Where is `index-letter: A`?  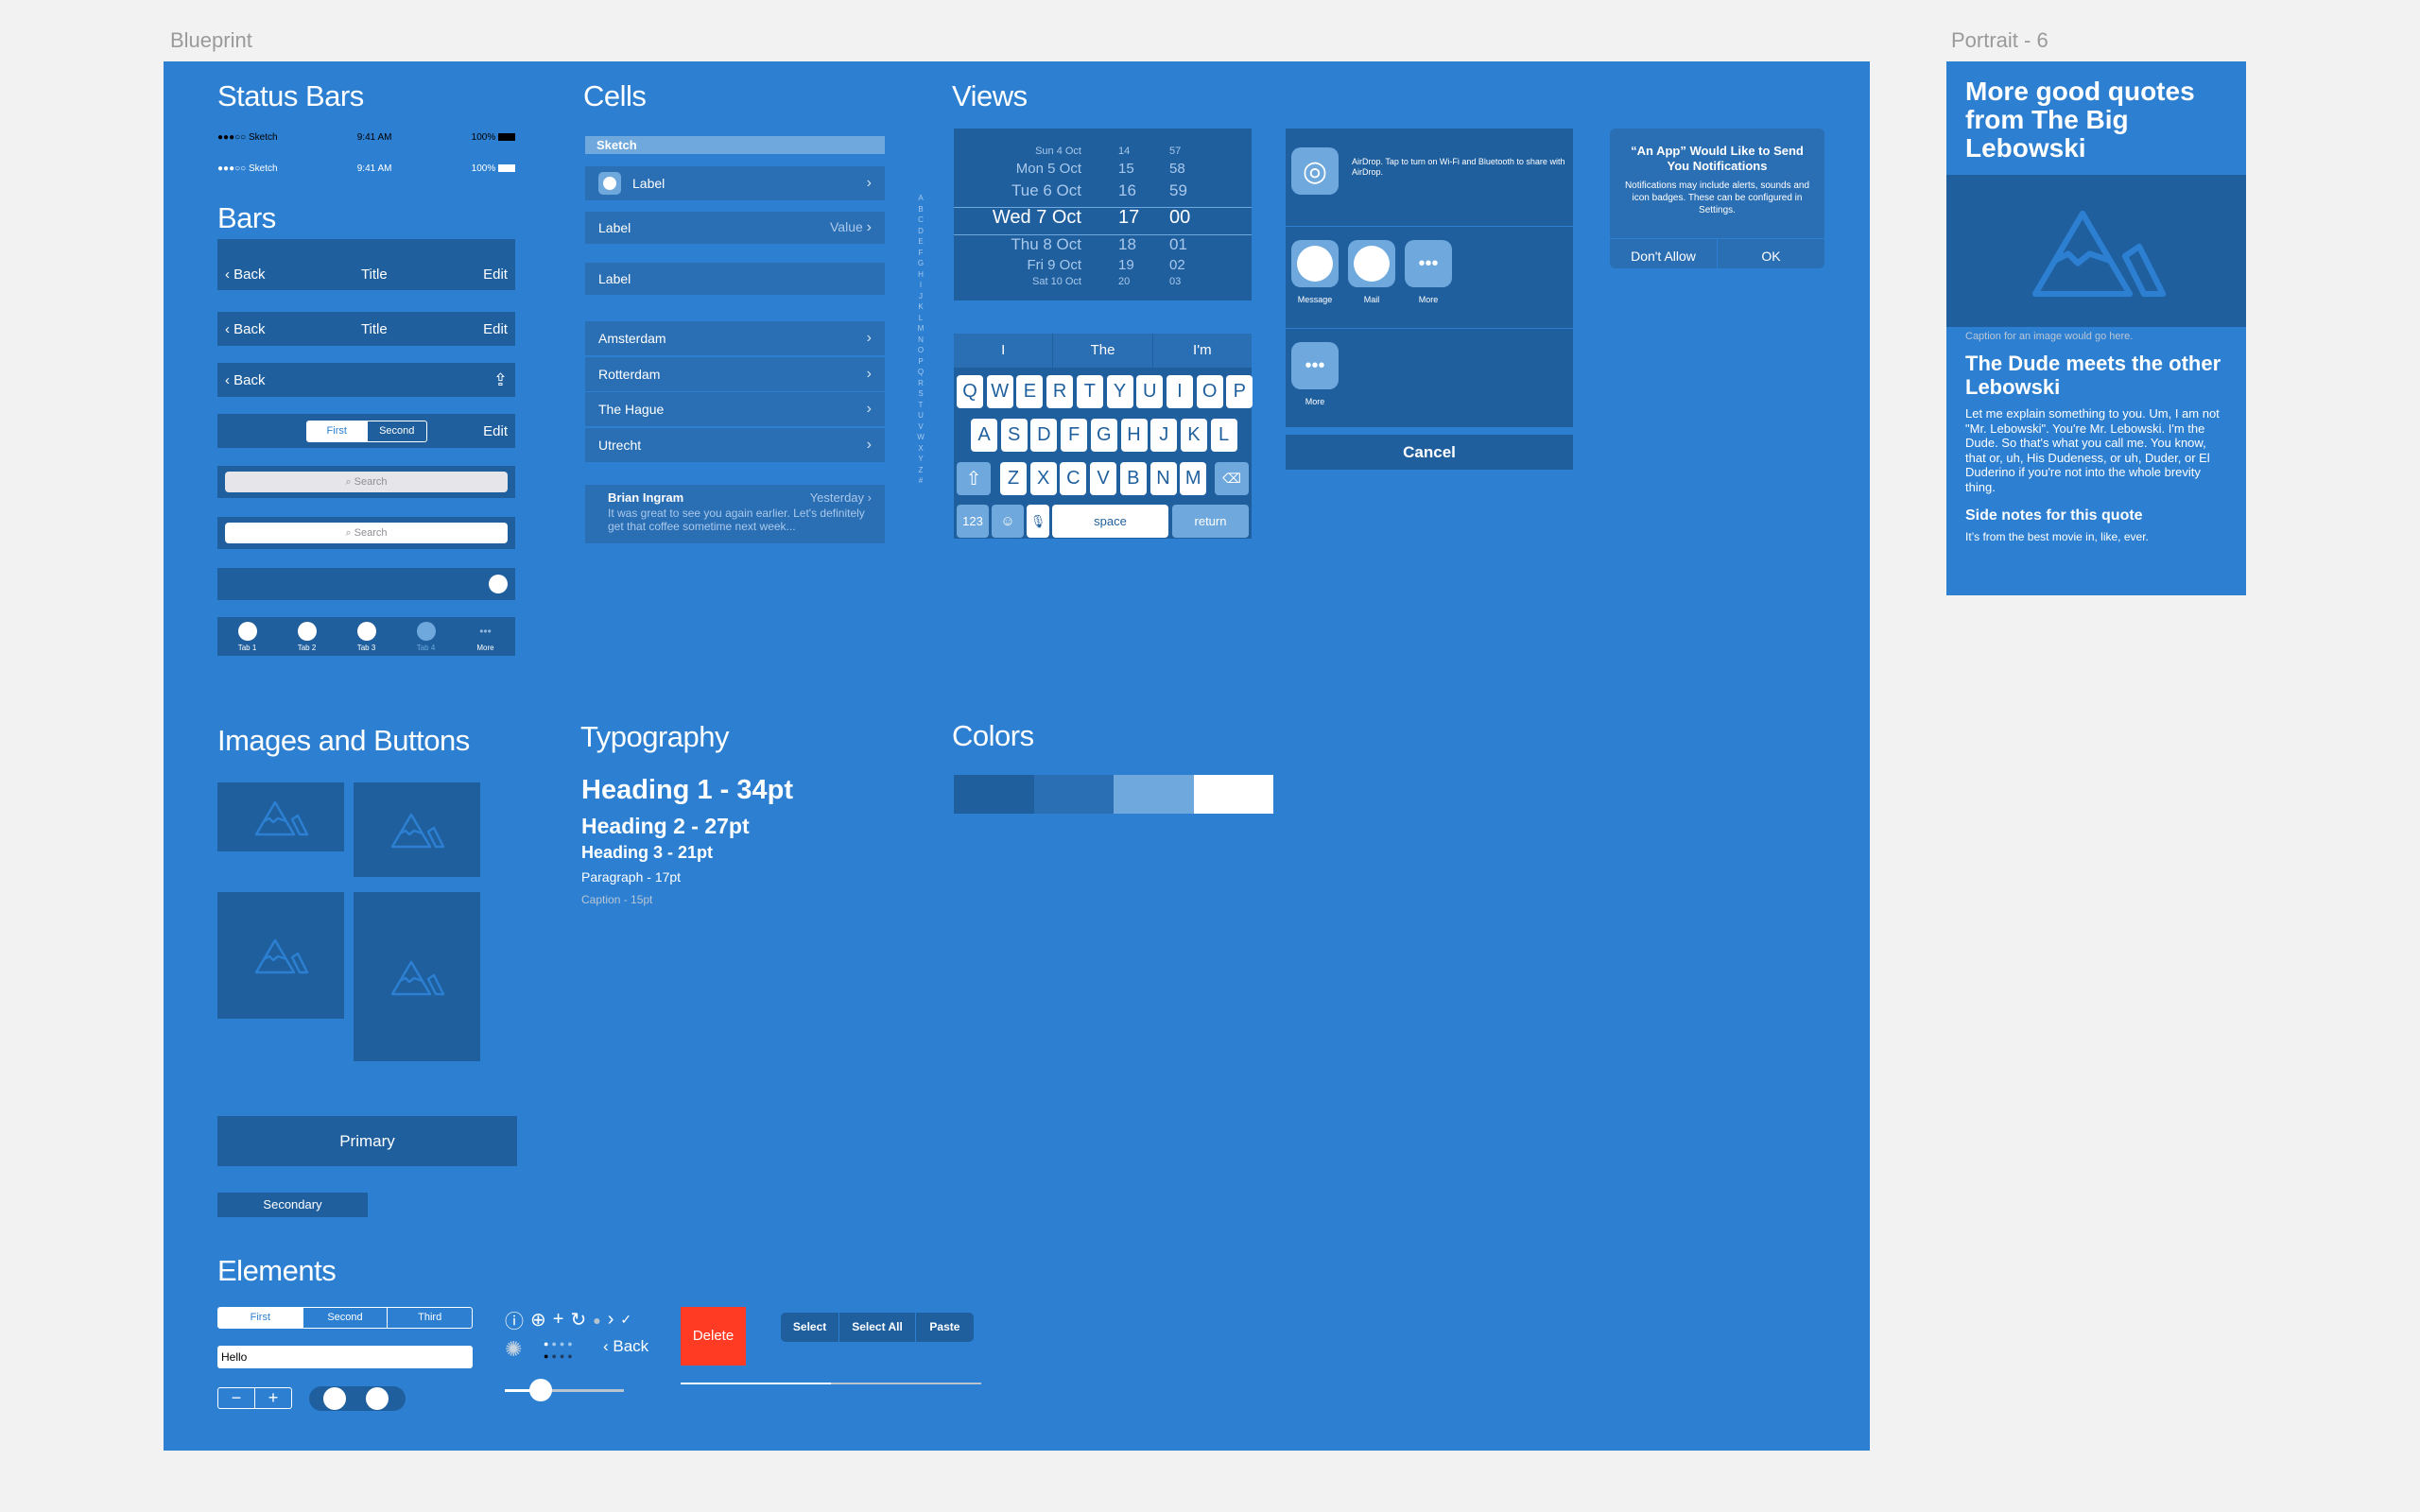
index-letter: A is located at coordinates (920, 198).